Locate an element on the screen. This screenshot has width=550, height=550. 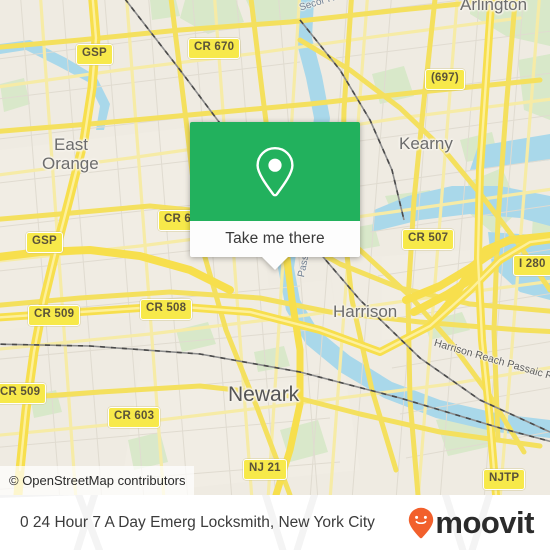
location-popup-card: Take me there is located at coordinates (275, 196).